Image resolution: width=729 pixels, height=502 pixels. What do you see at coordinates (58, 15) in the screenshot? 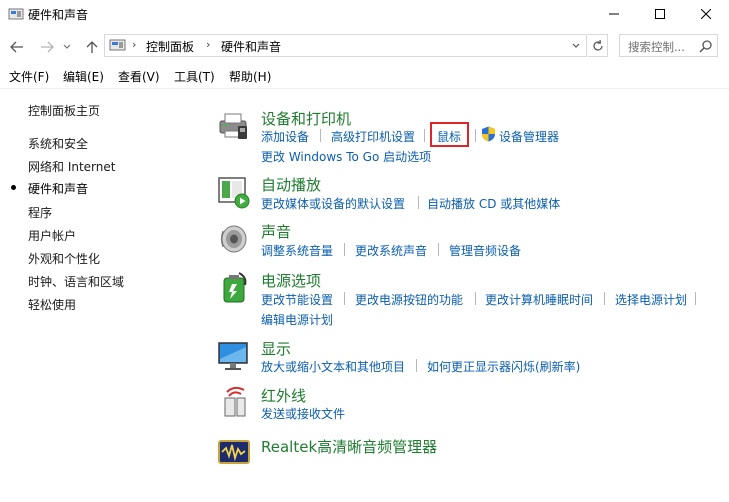
I see `window-title: 硬件和声音` at bounding box center [58, 15].